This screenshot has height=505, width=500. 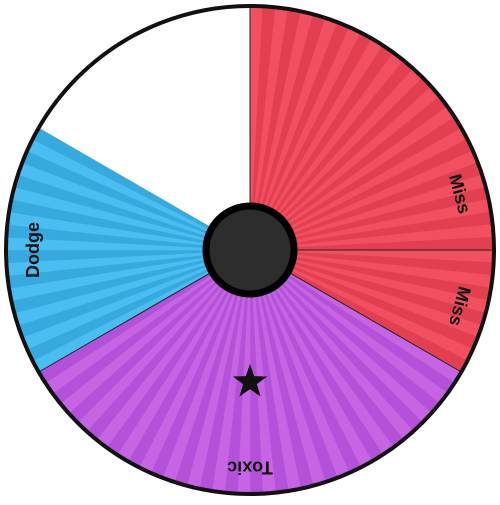 What do you see at coordinates (33, 250) in the screenshot?
I see `segment-label: Dodge` at bounding box center [33, 250].